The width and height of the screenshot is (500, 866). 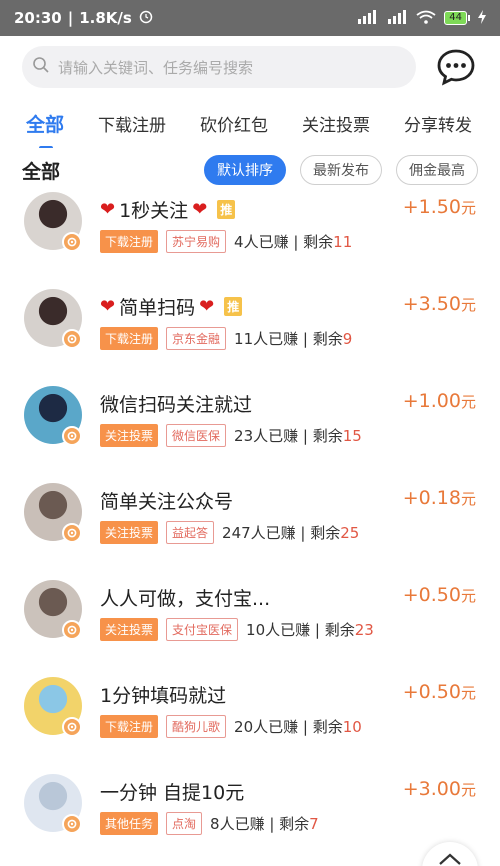 What do you see at coordinates (250, 18) in the screenshot?
I see `status-bar: 20:30 | 1.8K/s 44` at bounding box center [250, 18].